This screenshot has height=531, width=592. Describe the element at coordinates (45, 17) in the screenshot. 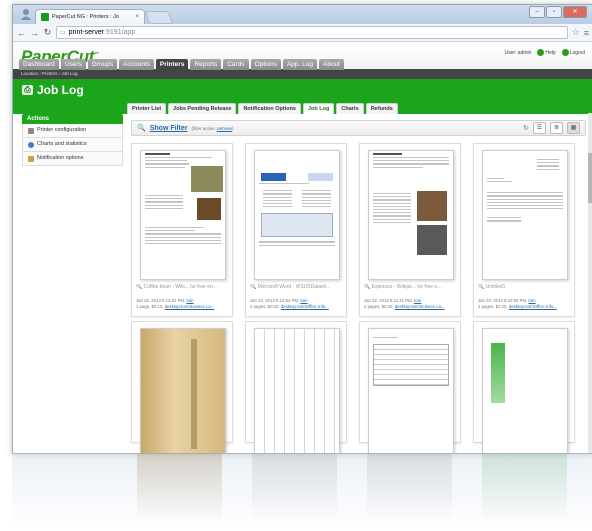

I see `papercut-favicon-icon` at that location.